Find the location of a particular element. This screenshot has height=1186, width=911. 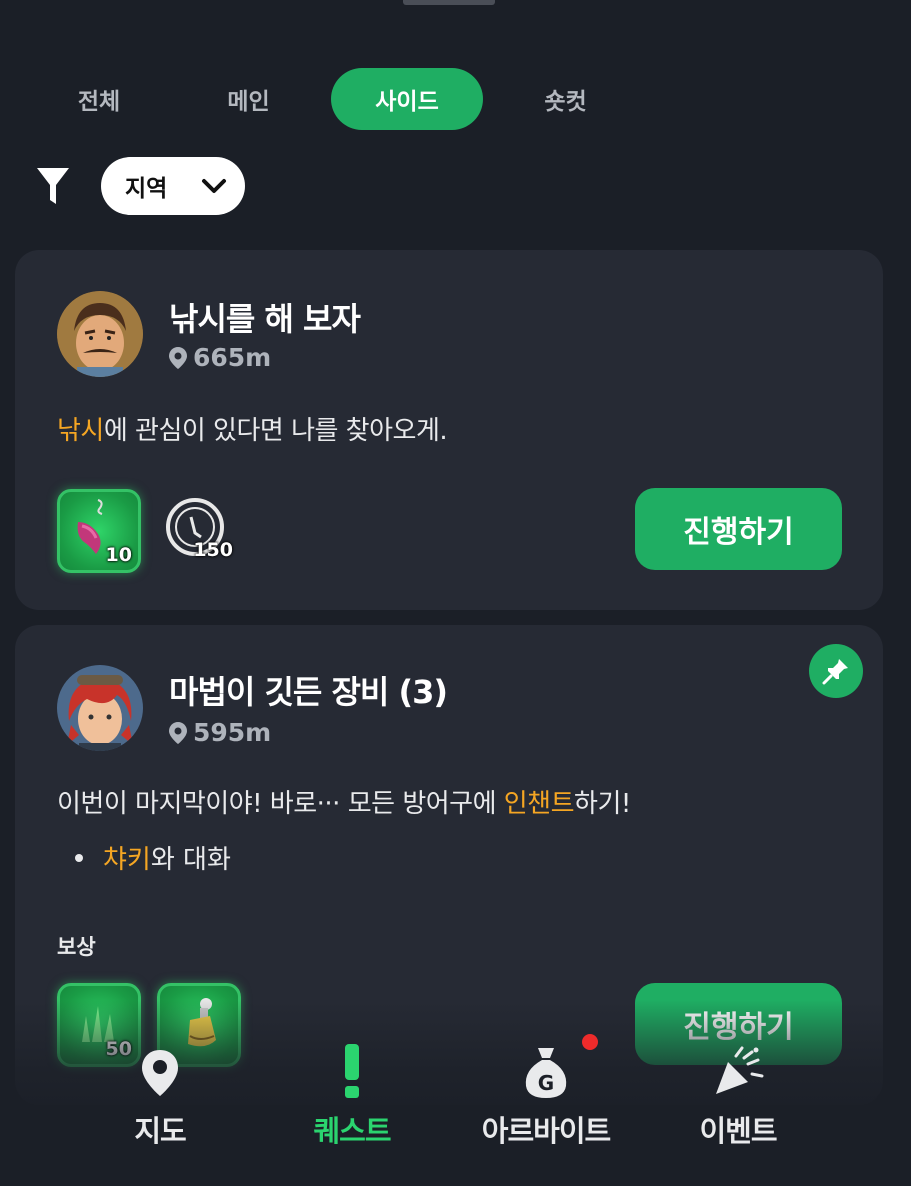

pin-icon is located at coordinates (835, 672).